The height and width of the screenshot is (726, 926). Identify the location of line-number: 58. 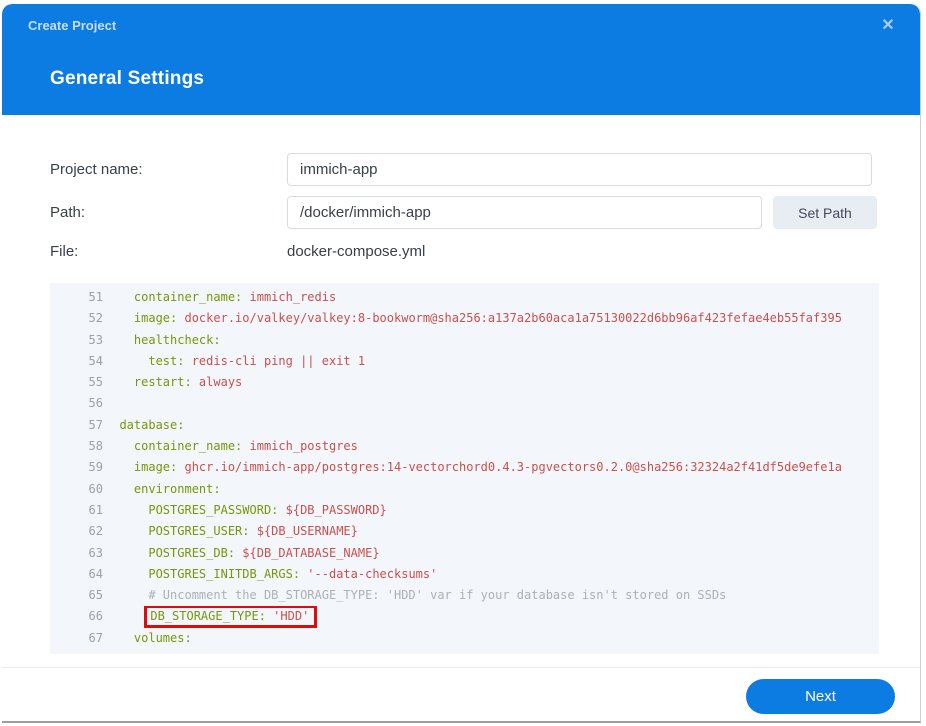
(95, 446).